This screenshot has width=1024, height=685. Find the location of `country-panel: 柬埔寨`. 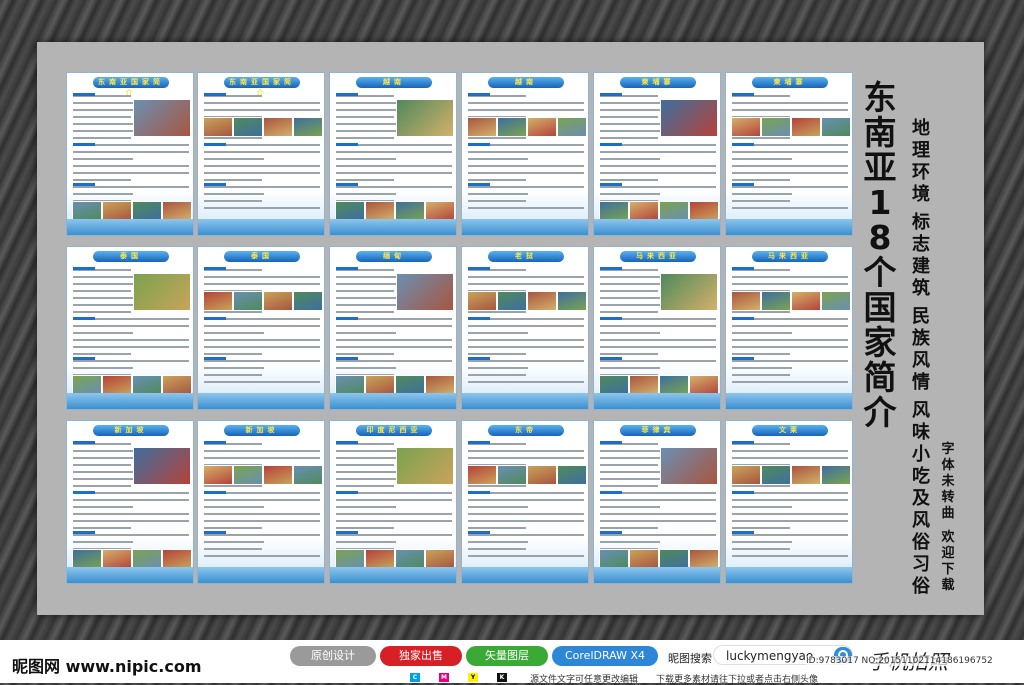

country-panel: 柬埔寨 is located at coordinates (657, 154).